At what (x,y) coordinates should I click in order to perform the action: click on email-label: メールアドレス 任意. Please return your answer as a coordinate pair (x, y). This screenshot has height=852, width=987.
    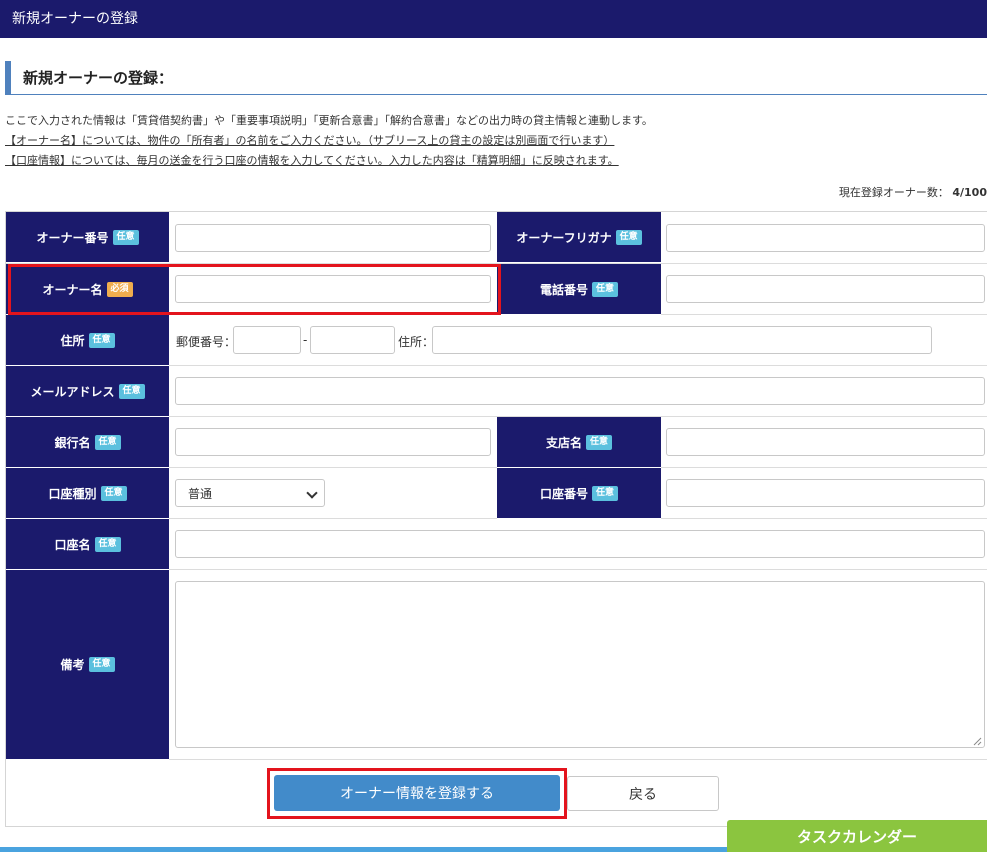
    Looking at the image, I should click on (87, 391).